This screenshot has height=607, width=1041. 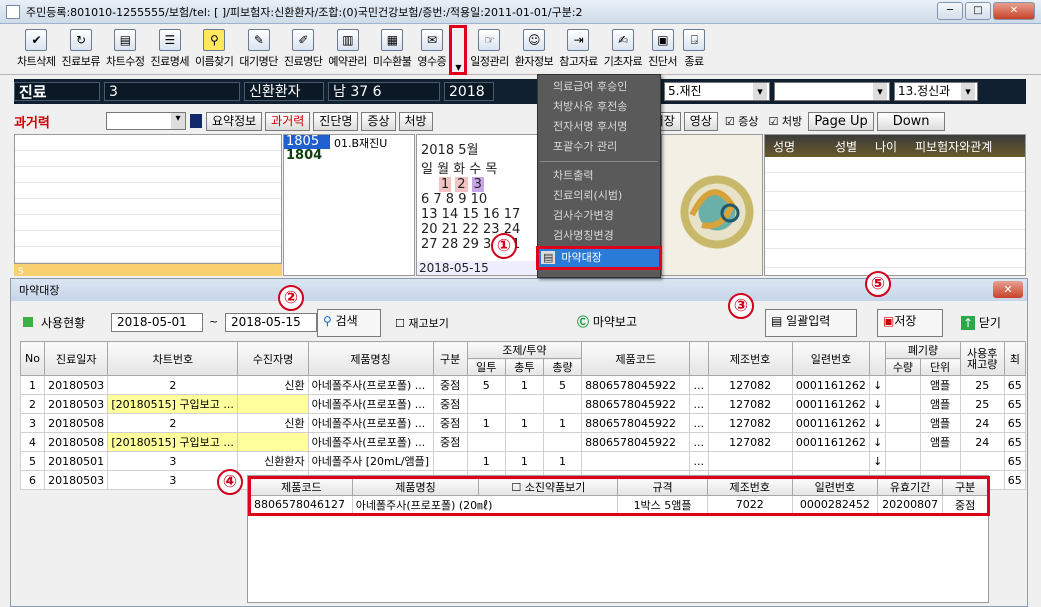 I want to click on prescription-button: 처방, so click(x=415, y=121).